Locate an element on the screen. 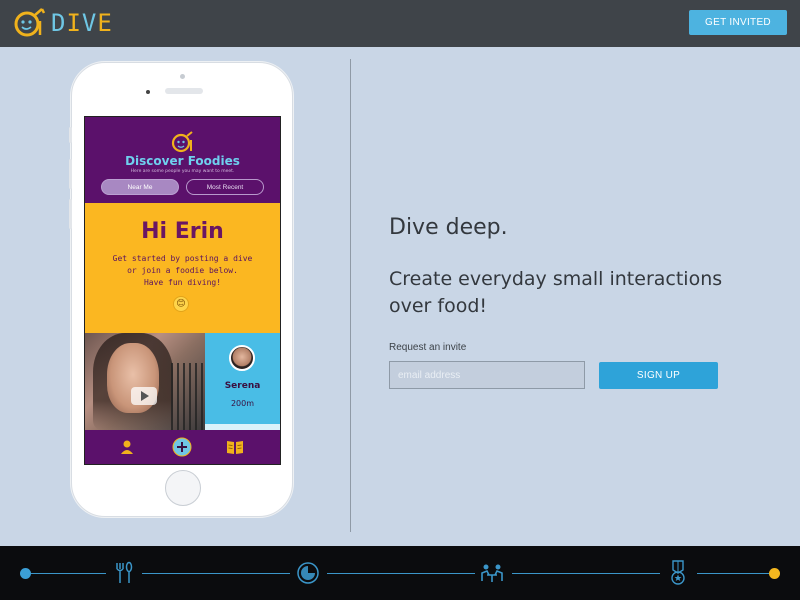 This screenshot has width=800, height=600. email-field is located at coordinates (487, 375).